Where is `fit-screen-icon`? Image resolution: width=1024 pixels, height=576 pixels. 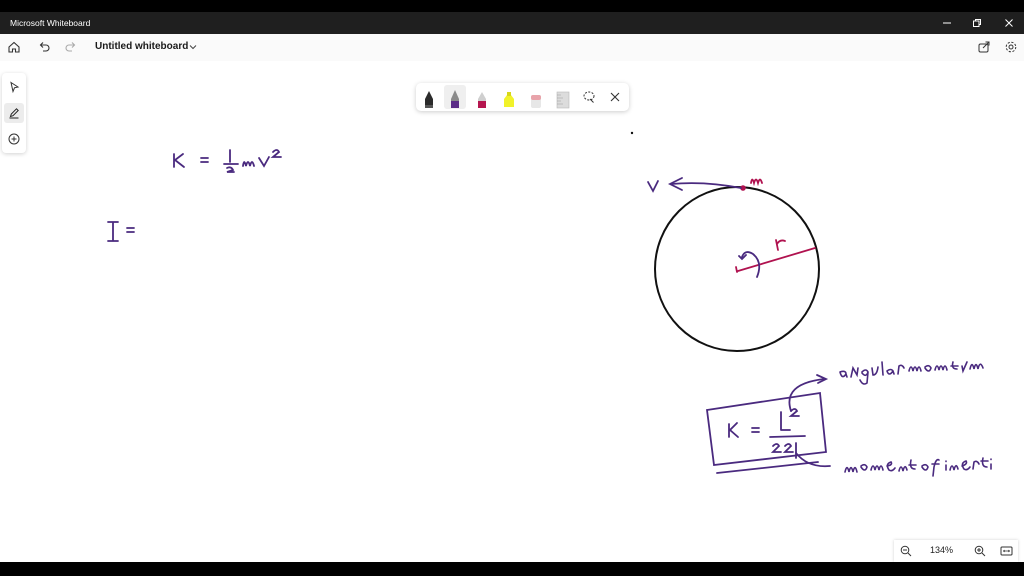
fit-screen-icon is located at coordinates (1006, 551).